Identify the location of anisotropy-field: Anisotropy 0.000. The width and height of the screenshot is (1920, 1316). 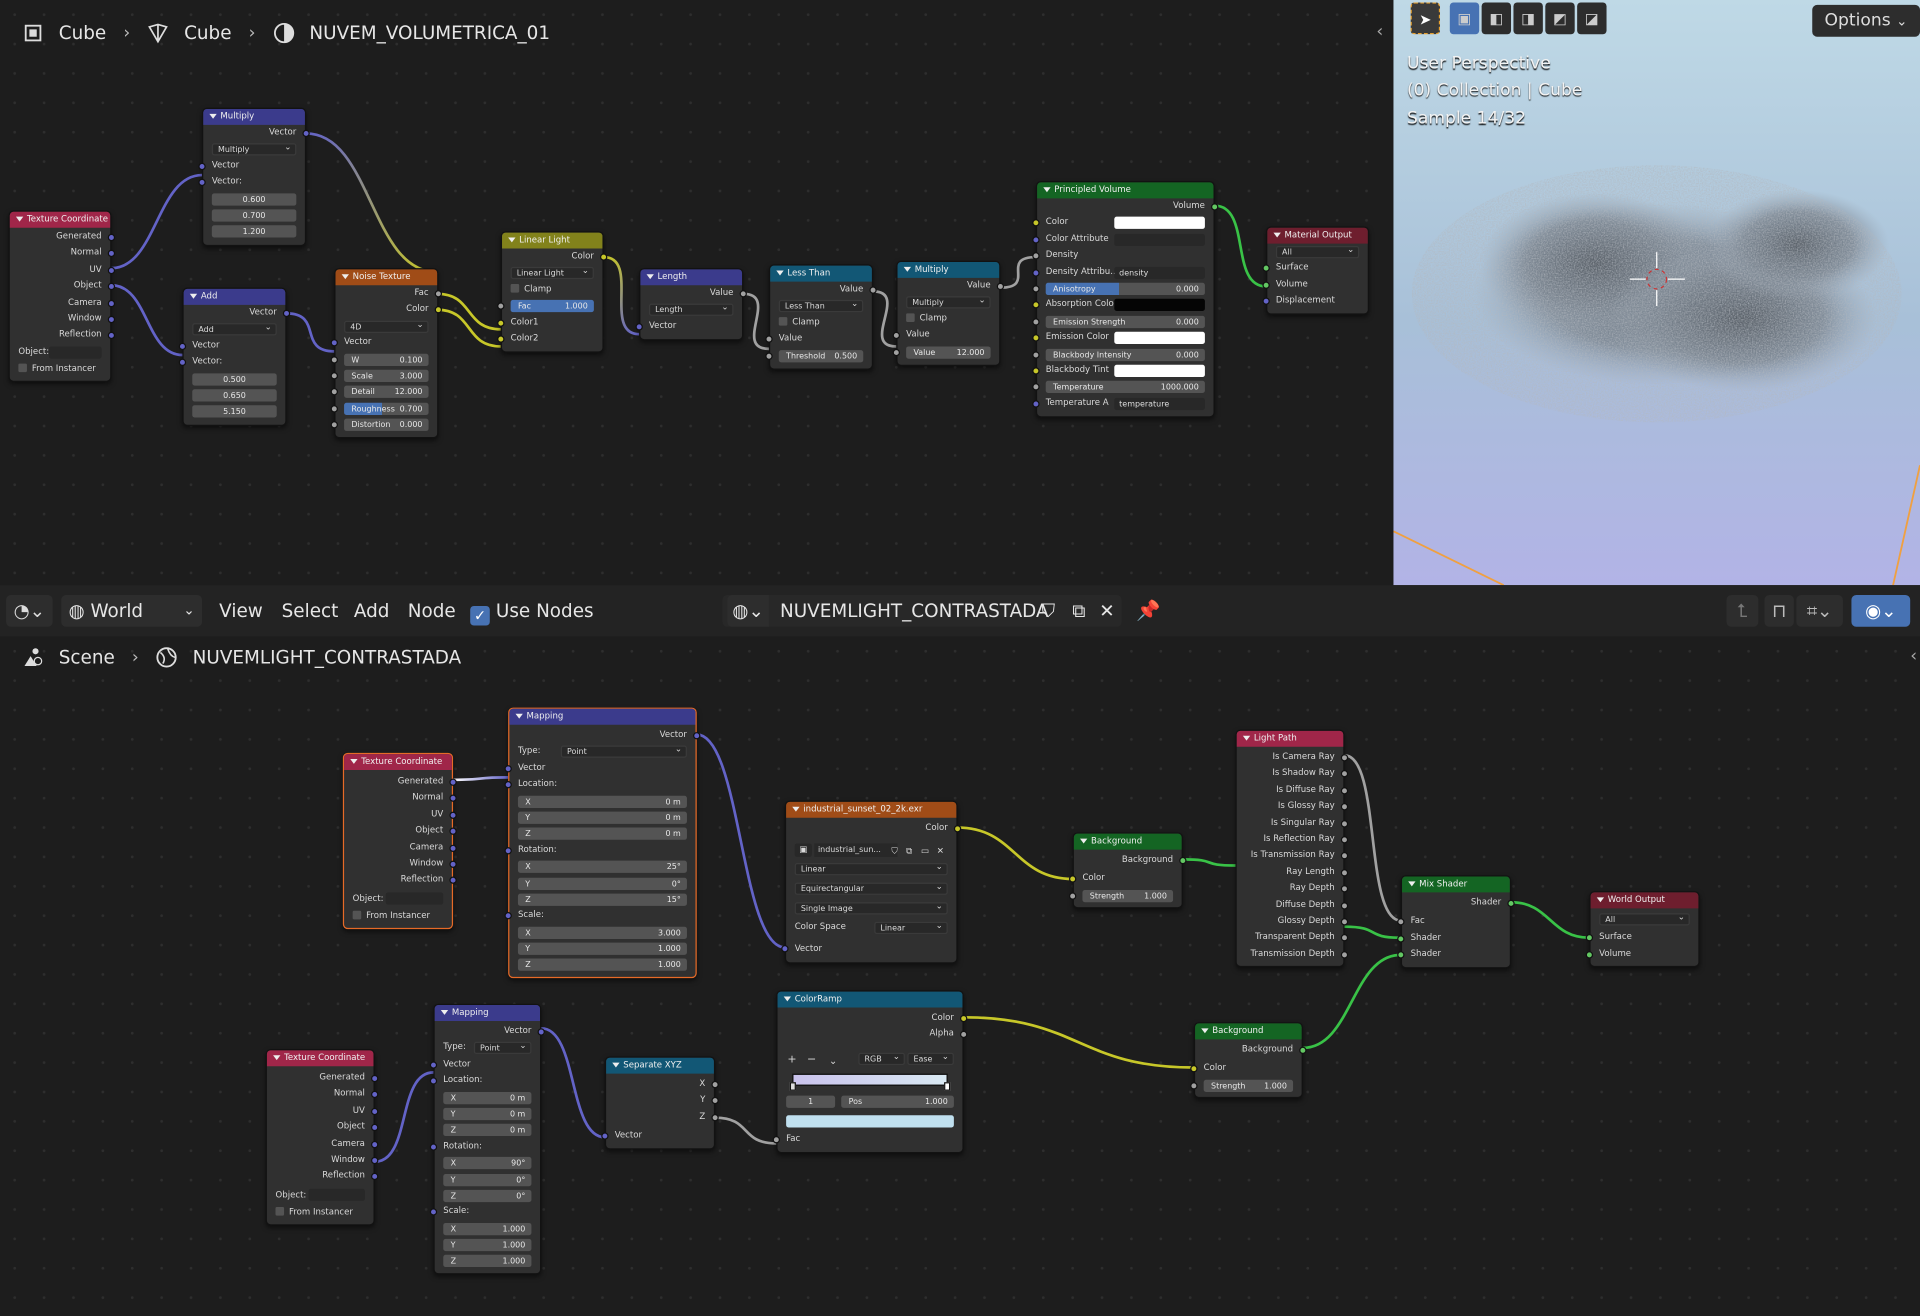
(1122, 288).